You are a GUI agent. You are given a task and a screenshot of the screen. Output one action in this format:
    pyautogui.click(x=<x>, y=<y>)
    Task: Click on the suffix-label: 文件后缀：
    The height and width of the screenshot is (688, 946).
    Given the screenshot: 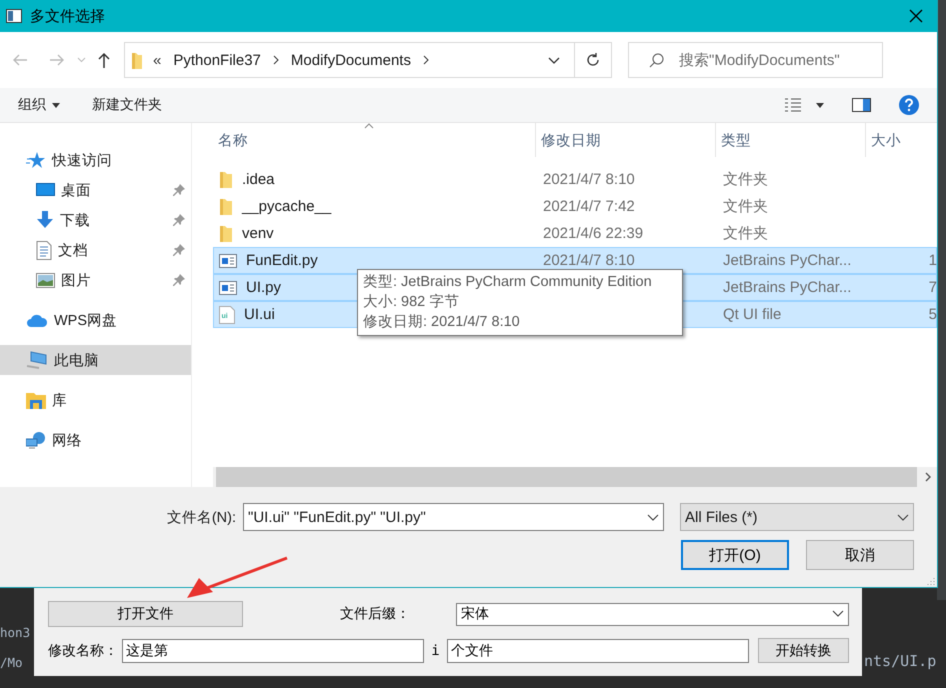 What is the action you would take?
    pyautogui.click(x=375, y=614)
    